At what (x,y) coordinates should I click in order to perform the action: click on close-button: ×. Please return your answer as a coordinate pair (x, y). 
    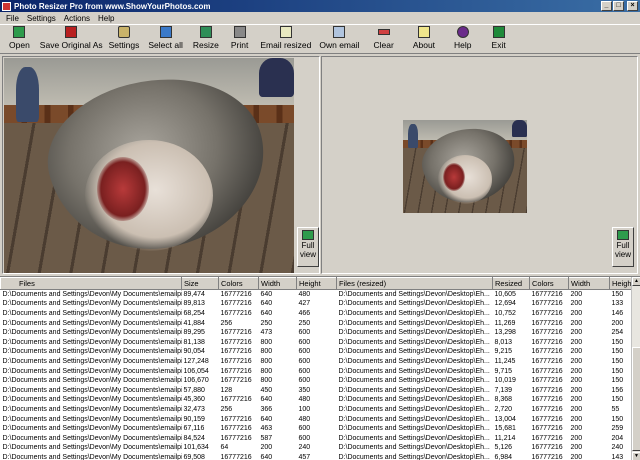
    Looking at the image, I should click on (632, 6).